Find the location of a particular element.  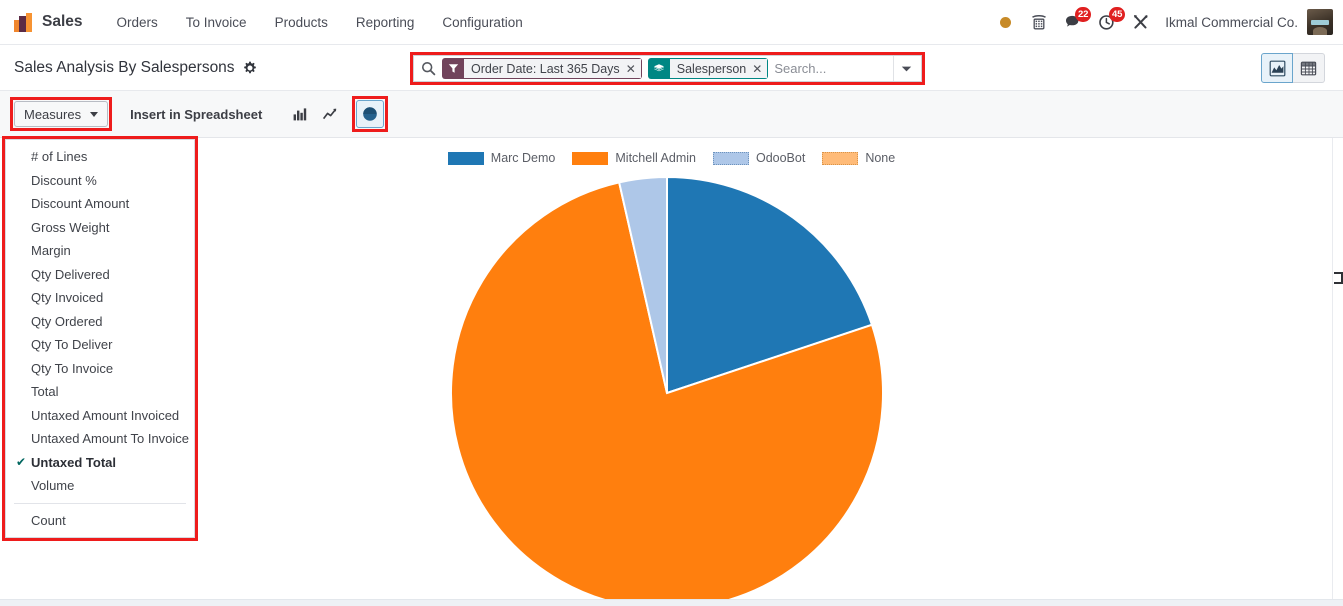

caret-down-icon is located at coordinates (94, 114).